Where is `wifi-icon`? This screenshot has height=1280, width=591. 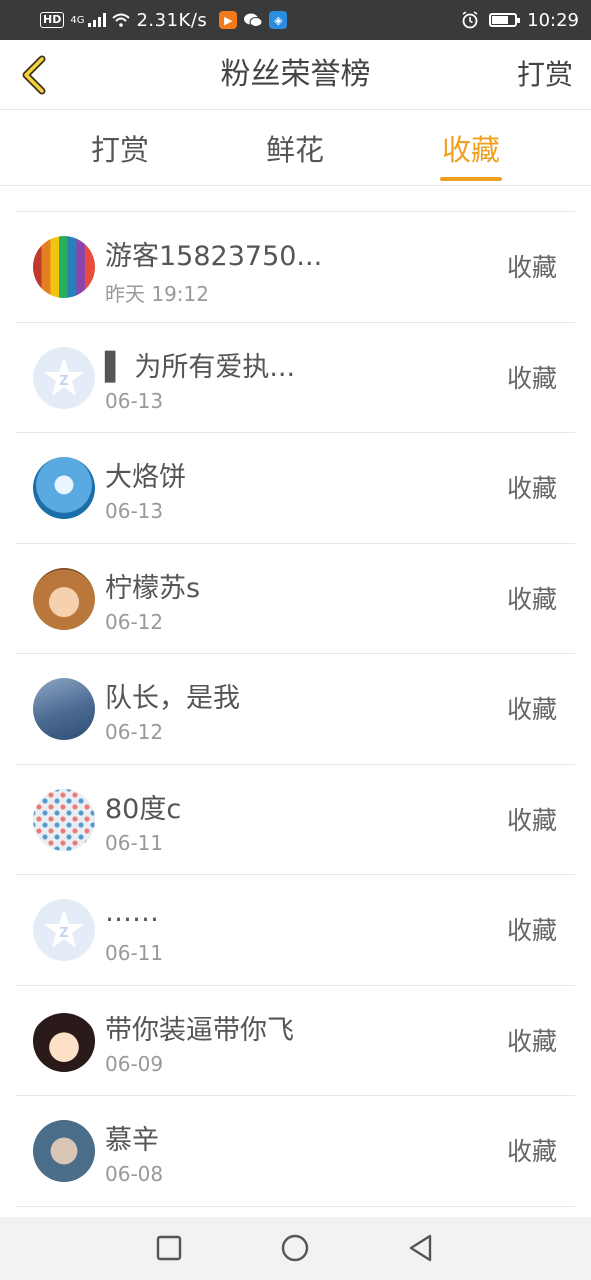 wifi-icon is located at coordinates (121, 20).